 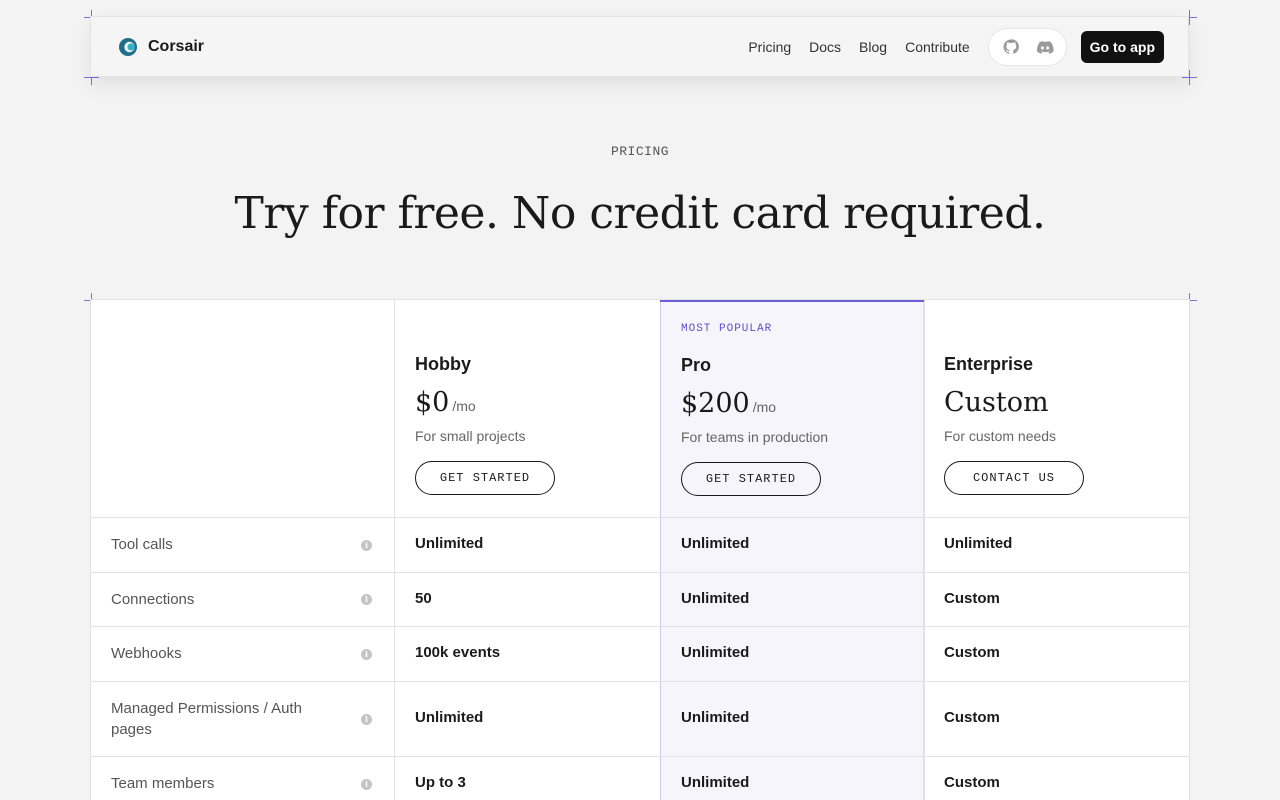 What do you see at coordinates (989, 364) in the screenshot?
I see `plan-name: Enterprise` at bounding box center [989, 364].